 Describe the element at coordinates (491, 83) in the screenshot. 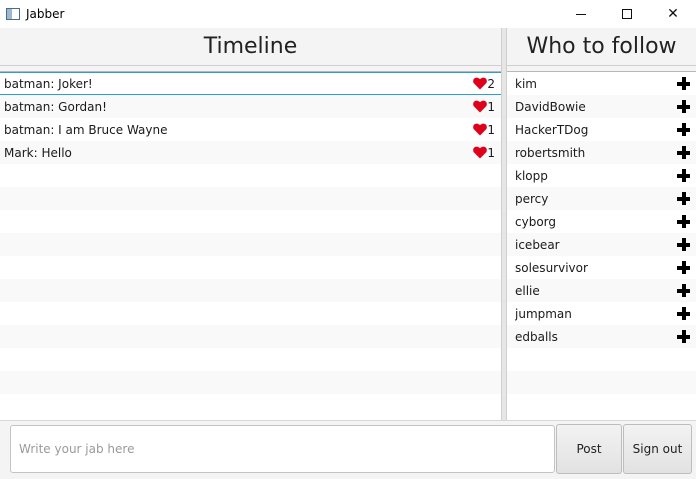

I see `like-count: 2` at that location.